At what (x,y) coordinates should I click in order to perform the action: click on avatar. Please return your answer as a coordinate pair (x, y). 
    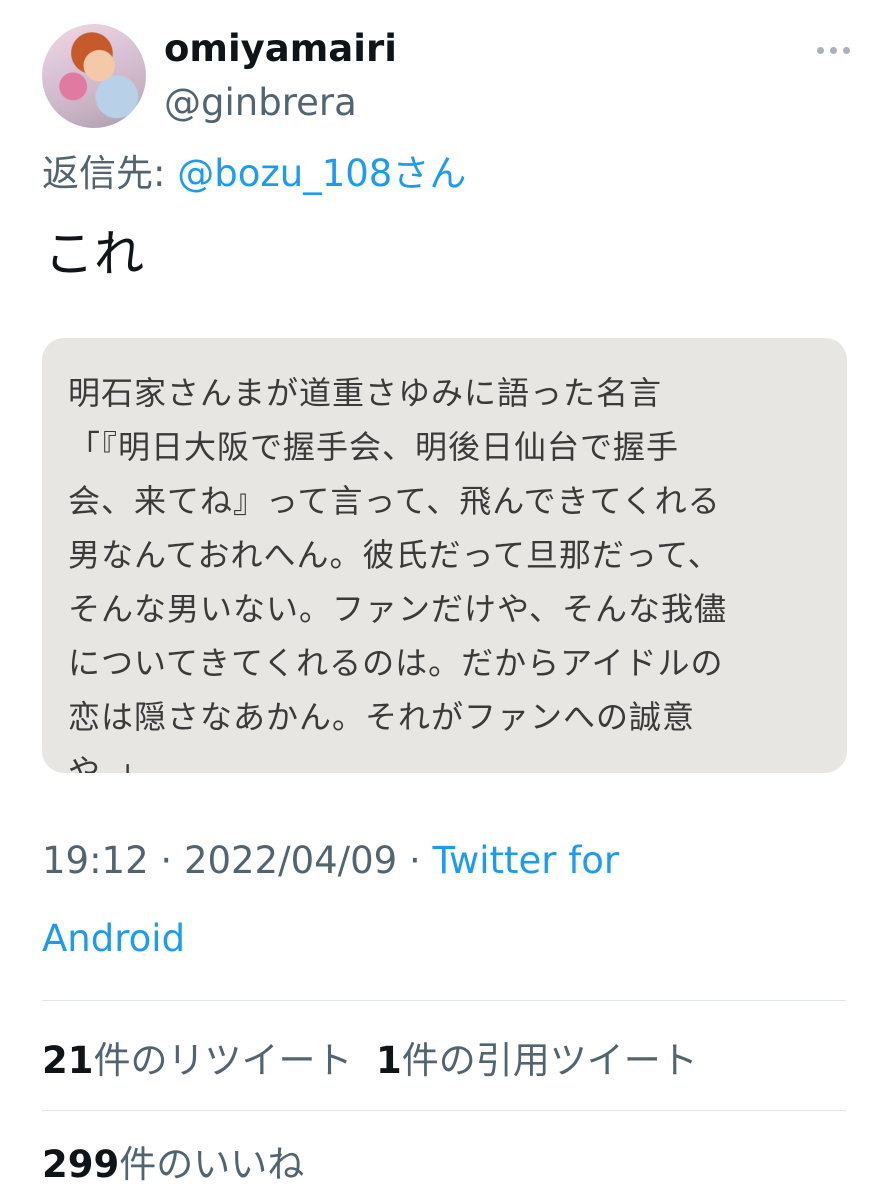
    Looking at the image, I should click on (94, 76).